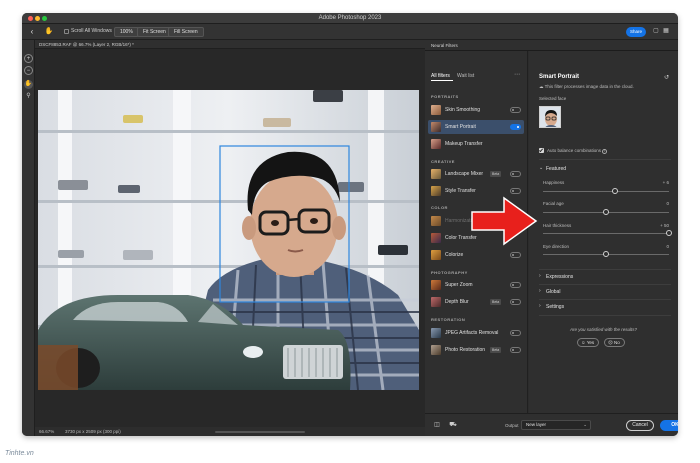  I want to click on preview-toggle-icon: ◫, so click(437, 425).